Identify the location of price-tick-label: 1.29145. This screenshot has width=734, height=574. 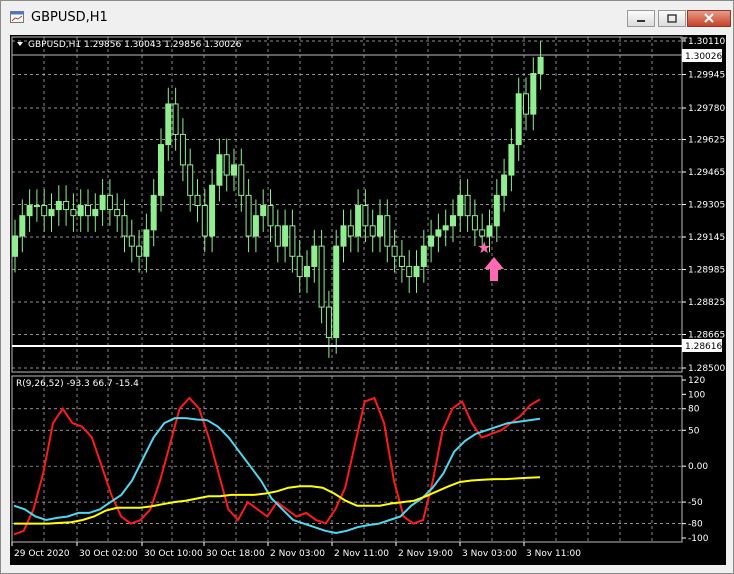
(706, 238).